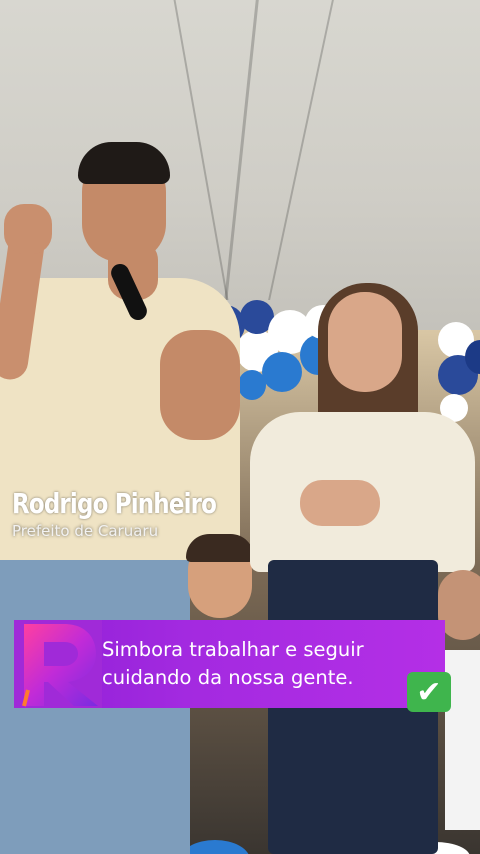 This screenshot has width=480, height=854. What do you see at coordinates (85, 531) in the screenshot?
I see `speaker-role: Prefeito de Caruaru` at bounding box center [85, 531].